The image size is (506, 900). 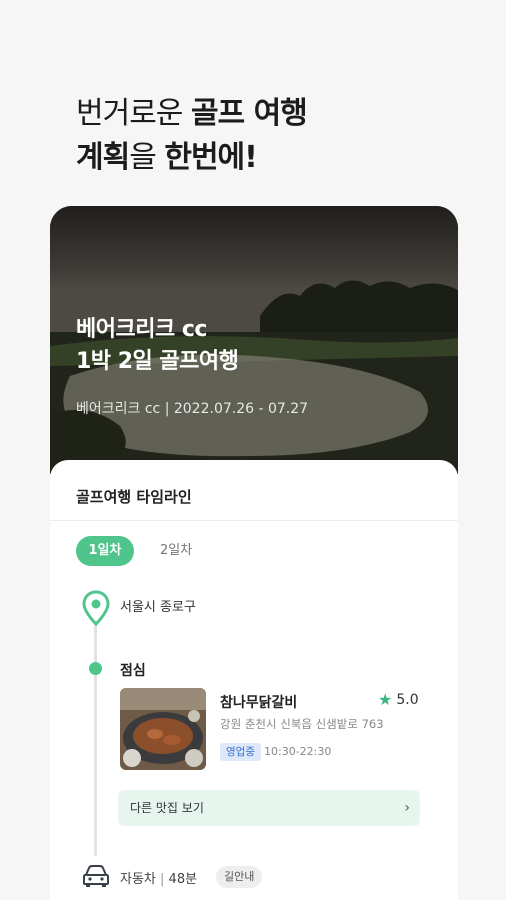 What do you see at coordinates (192, 113) in the screenshot?
I see `headline-line-1: 번거로운 골프 여행` at bounding box center [192, 113].